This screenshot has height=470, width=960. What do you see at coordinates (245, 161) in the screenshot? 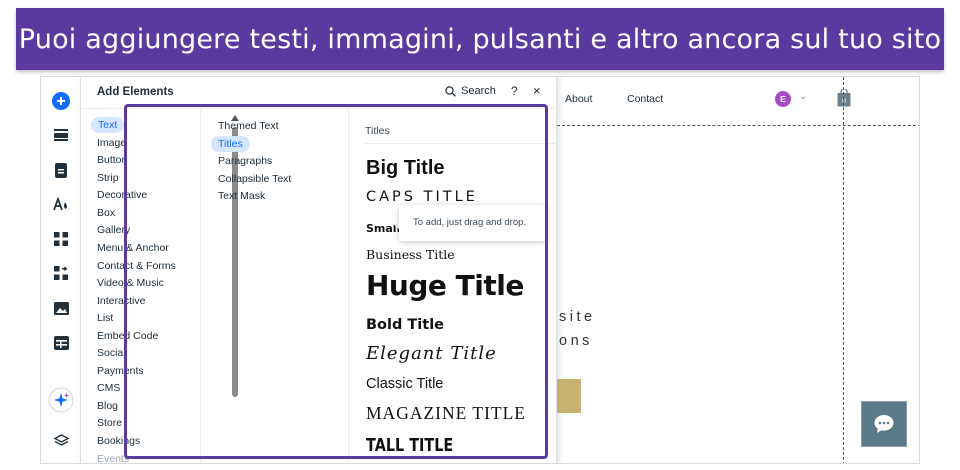
I see `subcategory-item: Paragraphs` at bounding box center [245, 161].